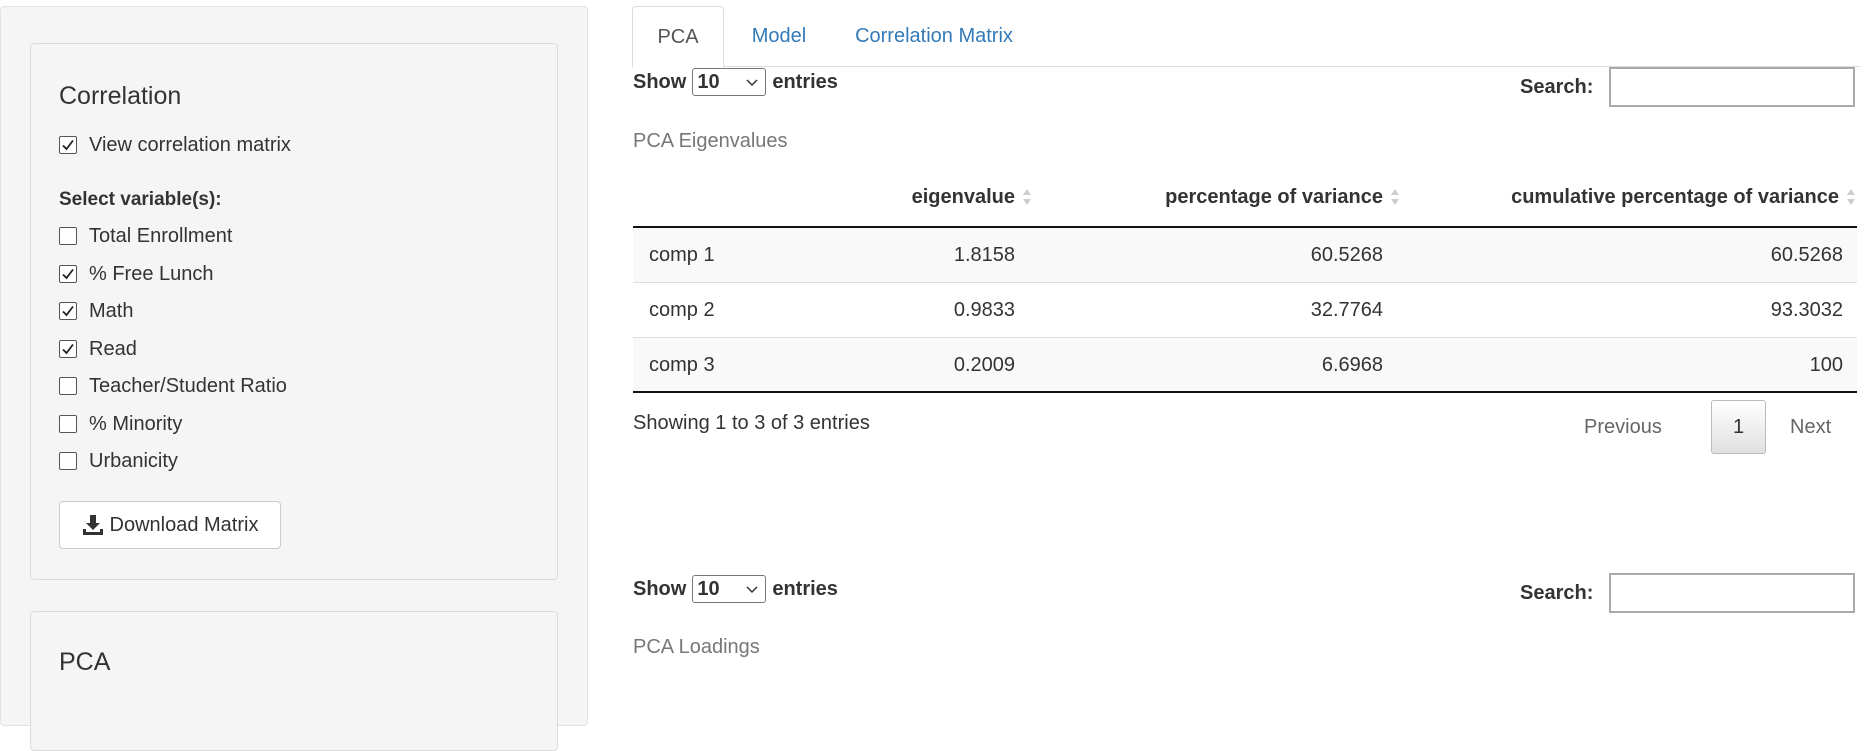  I want to click on table-cell: 0.2009, so click(984, 365).